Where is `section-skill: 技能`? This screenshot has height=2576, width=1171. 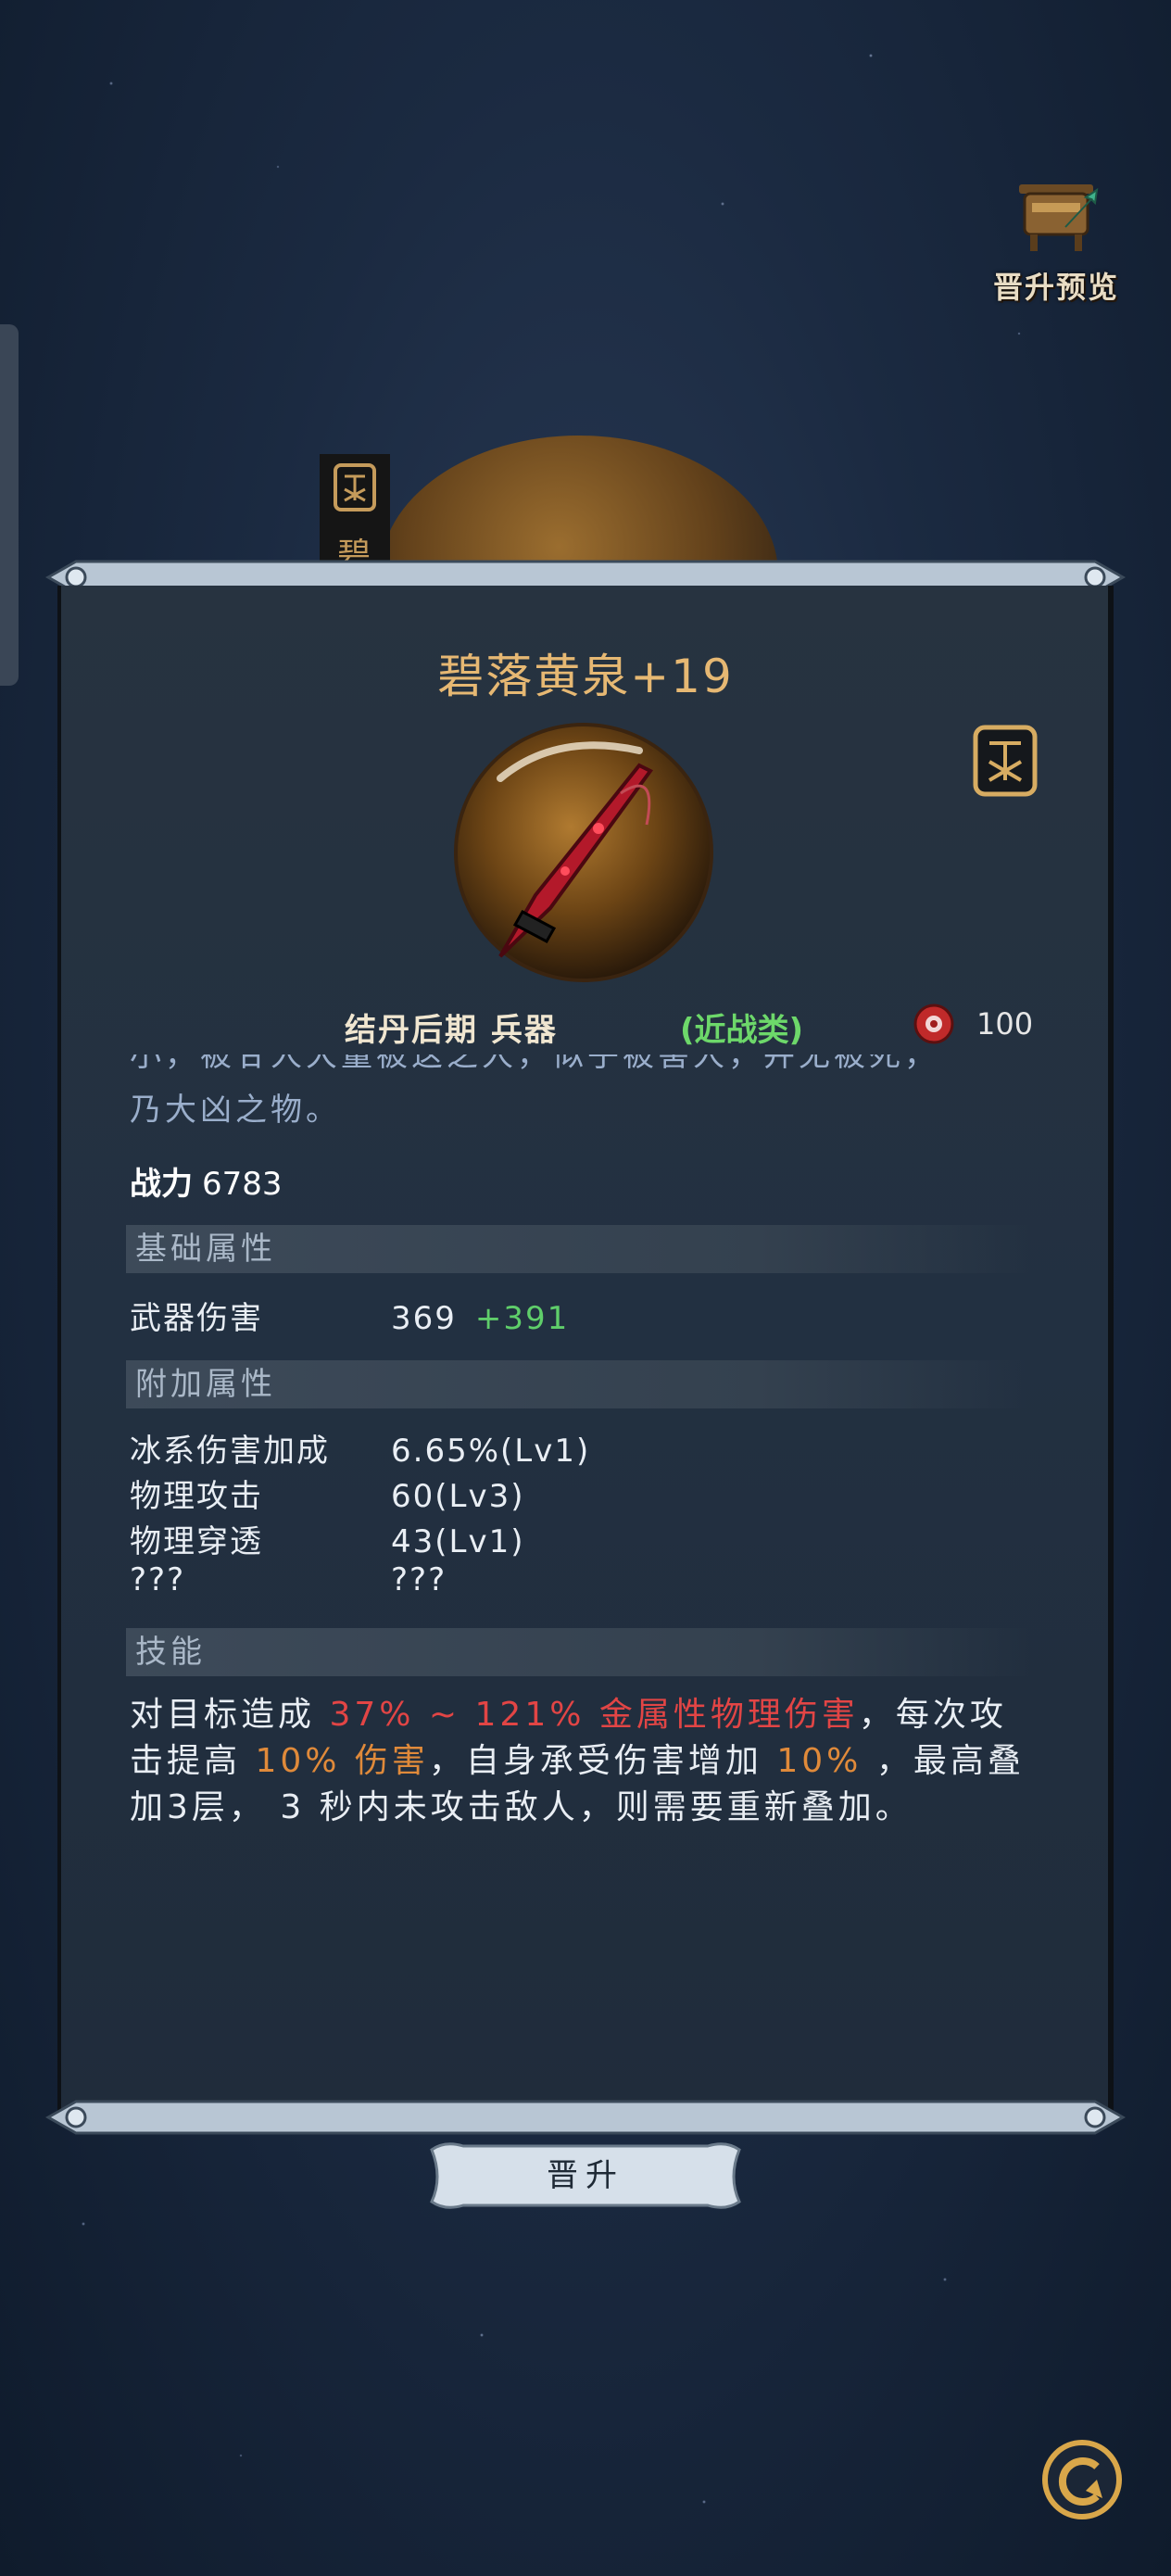 section-skill: 技能 is located at coordinates (578, 1652).